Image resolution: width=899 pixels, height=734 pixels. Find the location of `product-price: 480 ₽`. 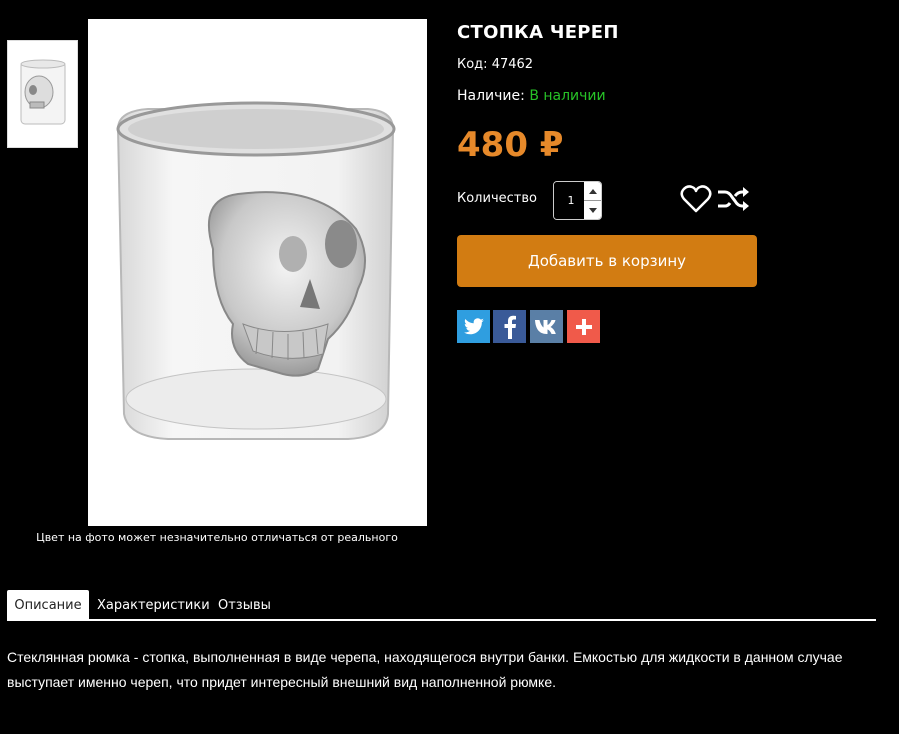

product-price: 480 ₽ is located at coordinates (510, 145).